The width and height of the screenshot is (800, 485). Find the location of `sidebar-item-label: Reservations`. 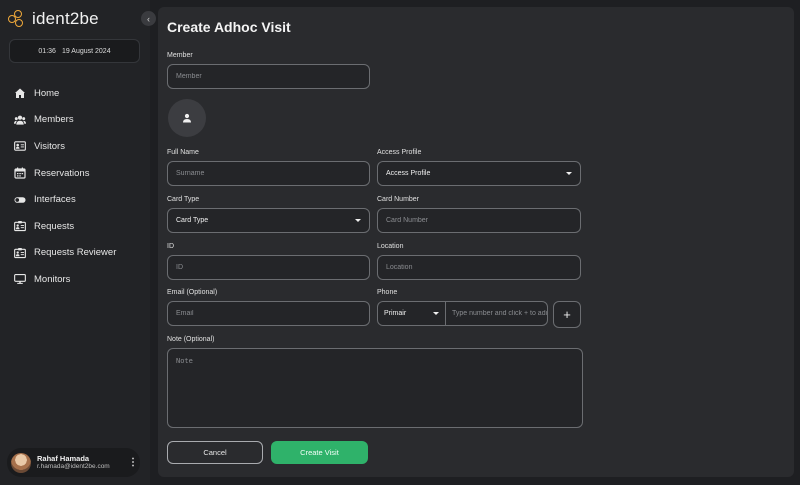

sidebar-item-label: Reservations is located at coordinates (62, 173).